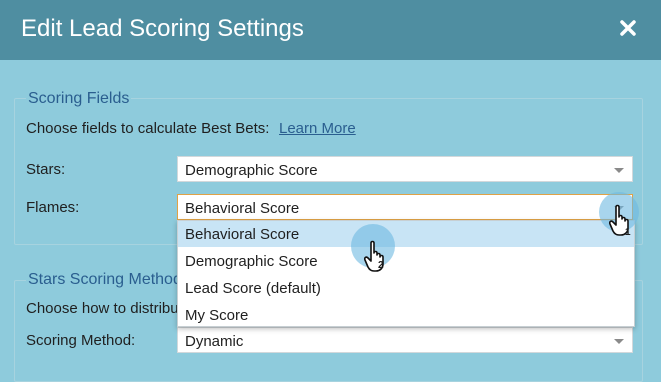  What do you see at coordinates (242, 208) in the screenshot?
I see `flames-select-value: Behavioral Score` at bounding box center [242, 208].